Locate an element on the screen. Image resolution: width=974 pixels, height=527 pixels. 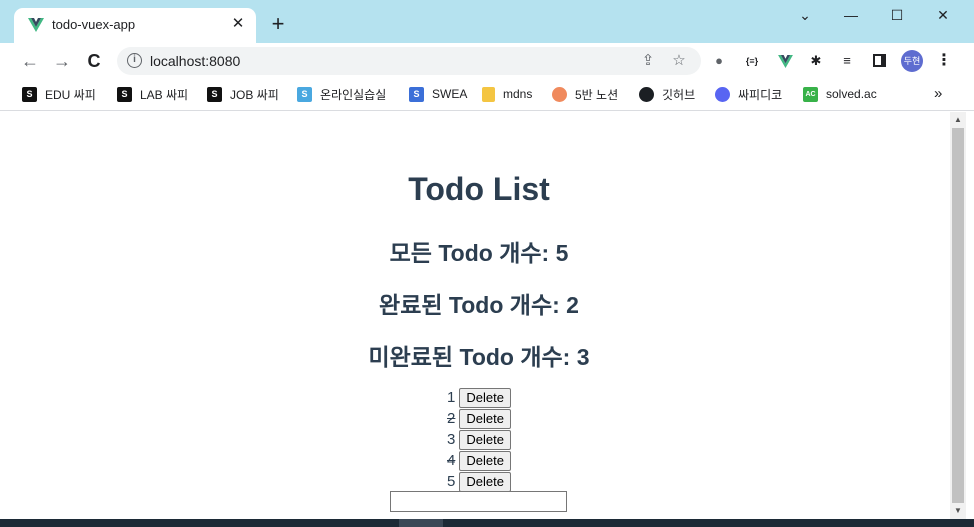
todo-title-completed: 2 is located at coordinates (451, 418).